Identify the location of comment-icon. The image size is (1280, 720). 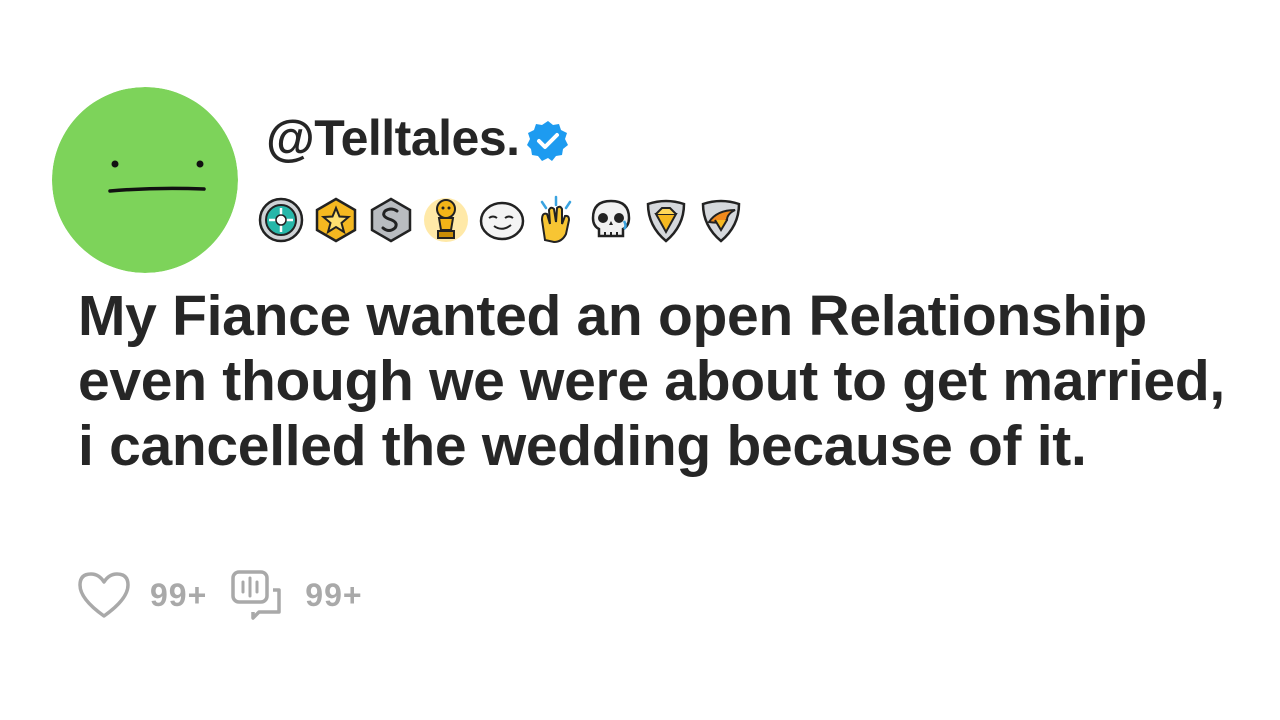
(258, 595).